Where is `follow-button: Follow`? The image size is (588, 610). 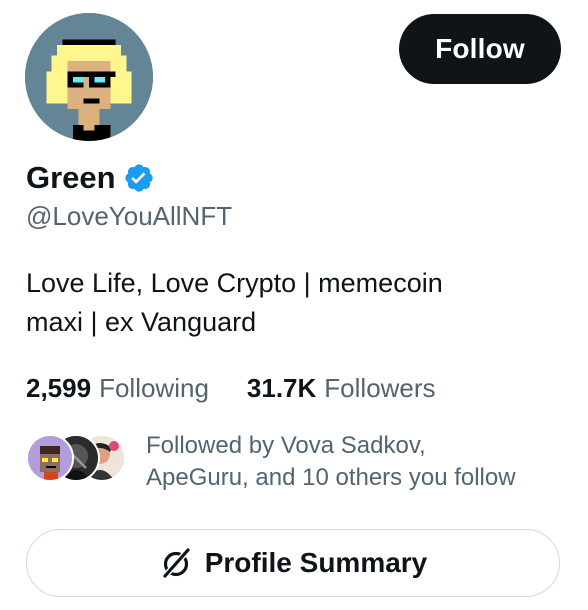
follow-button: Follow is located at coordinates (480, 49).